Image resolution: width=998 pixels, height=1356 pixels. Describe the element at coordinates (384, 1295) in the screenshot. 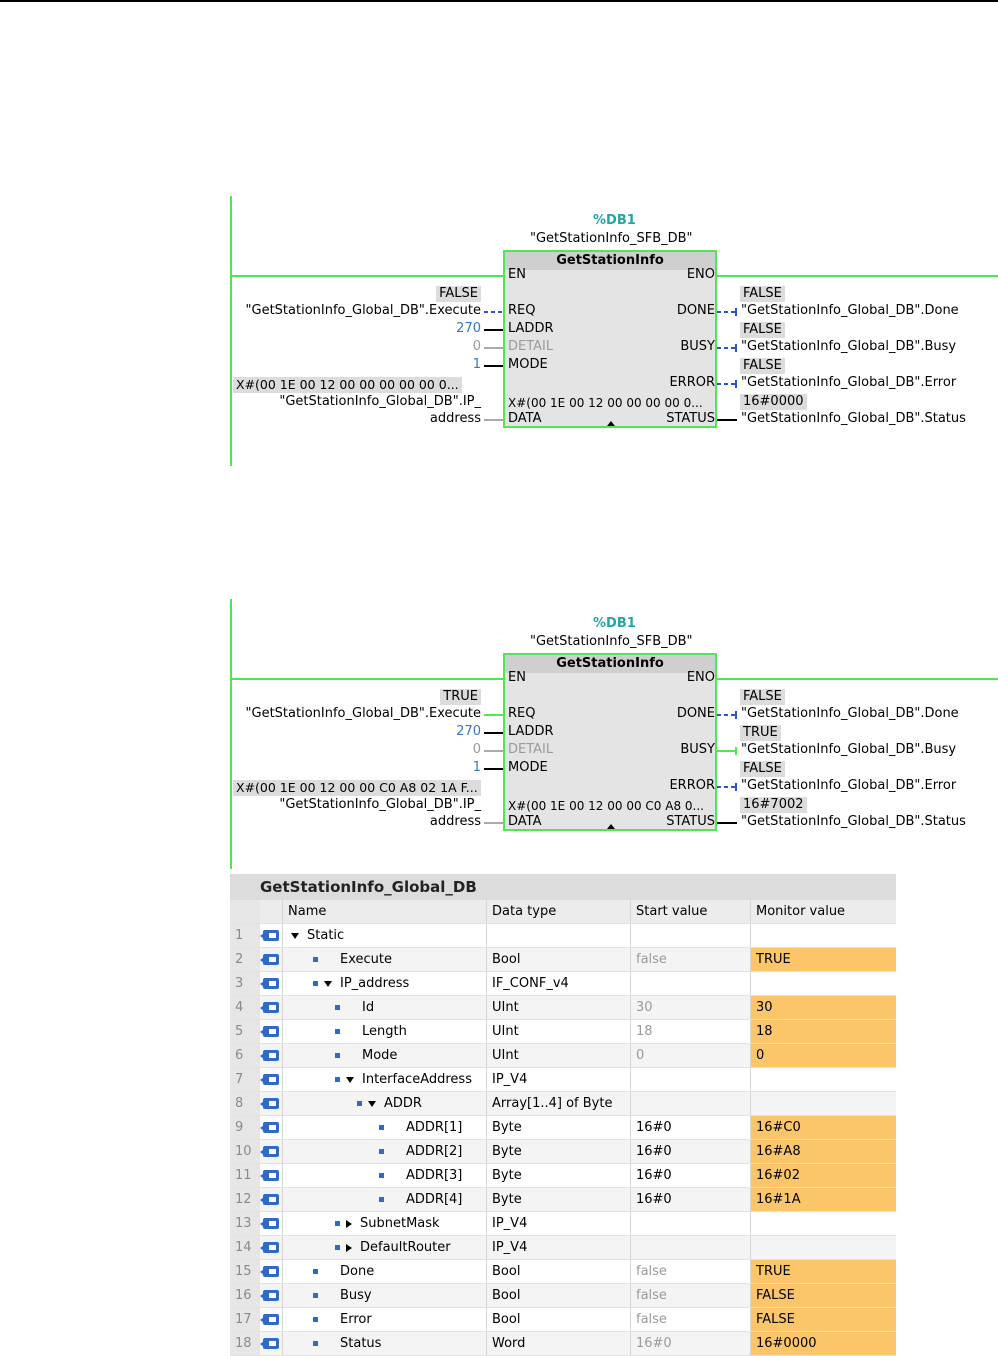

I see `row-name-cell: Busy` at that location.